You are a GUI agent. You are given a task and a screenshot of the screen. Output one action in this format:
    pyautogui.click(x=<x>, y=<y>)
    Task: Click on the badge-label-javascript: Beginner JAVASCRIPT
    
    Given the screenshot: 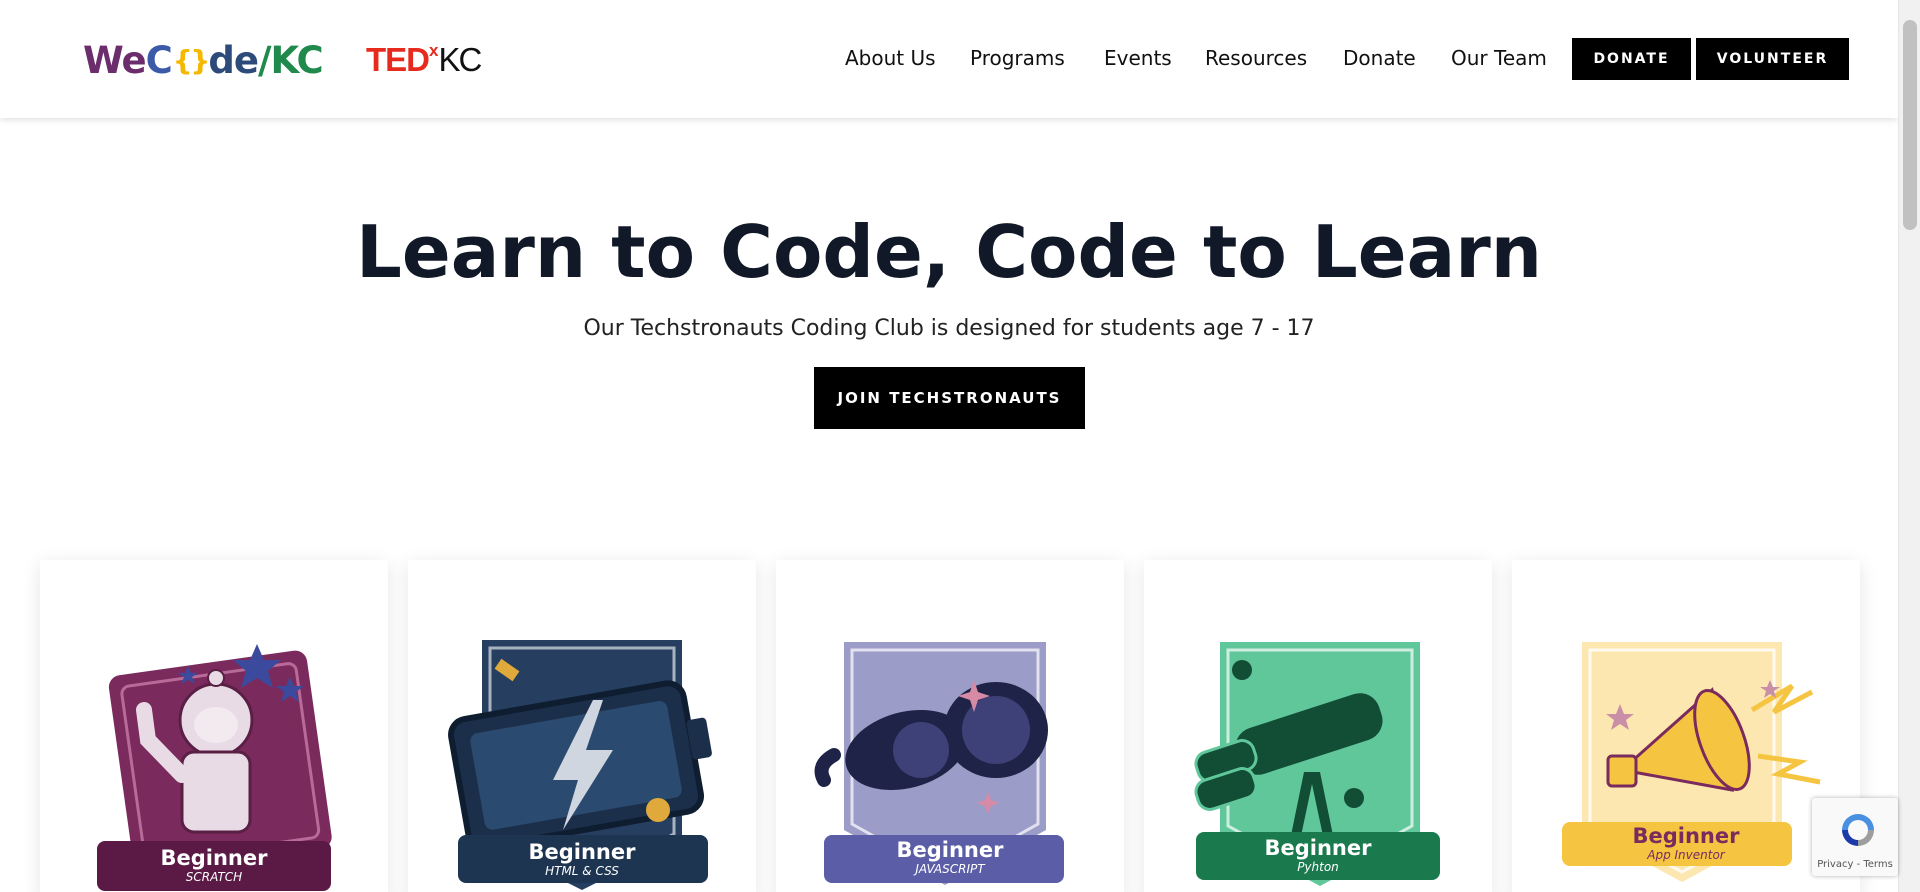 What is the action you would take?
    pyautogui.click(x=950, y=857)
    